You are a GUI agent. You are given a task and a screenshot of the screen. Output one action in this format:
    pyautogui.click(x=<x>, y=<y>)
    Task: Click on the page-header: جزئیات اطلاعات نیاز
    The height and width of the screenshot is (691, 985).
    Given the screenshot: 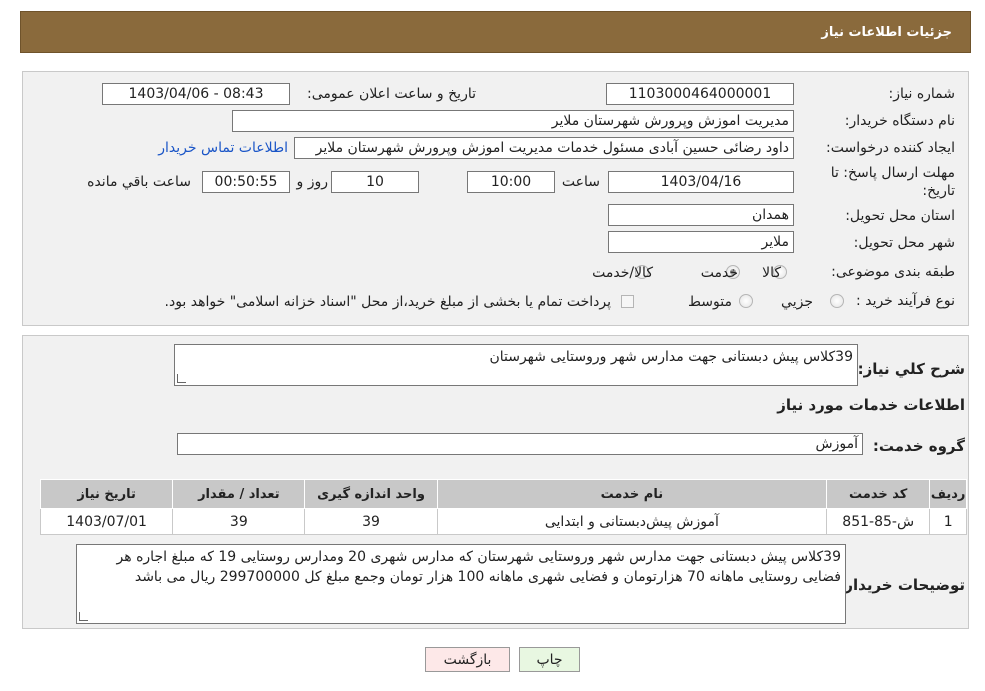 What is the action you would take?
    pyautogui.click(x=495, y=32)
    